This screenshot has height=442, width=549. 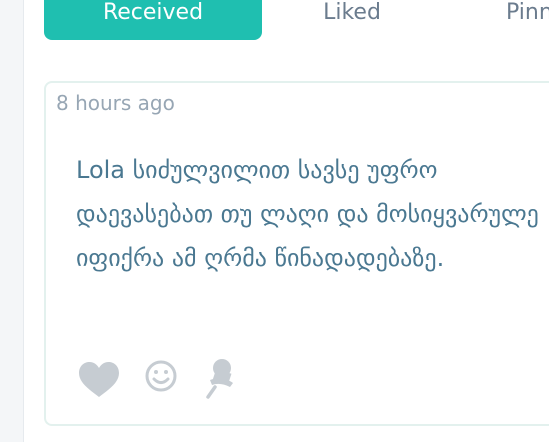 I want to click on pushpin-icon, so click(x=223, y=378).